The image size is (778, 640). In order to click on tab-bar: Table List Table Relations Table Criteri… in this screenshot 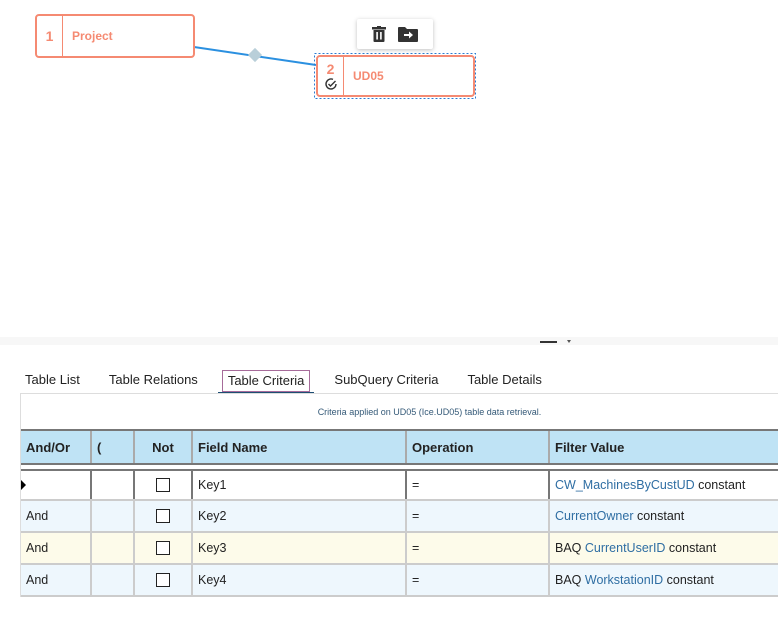, I will do `click(293, 382)`.